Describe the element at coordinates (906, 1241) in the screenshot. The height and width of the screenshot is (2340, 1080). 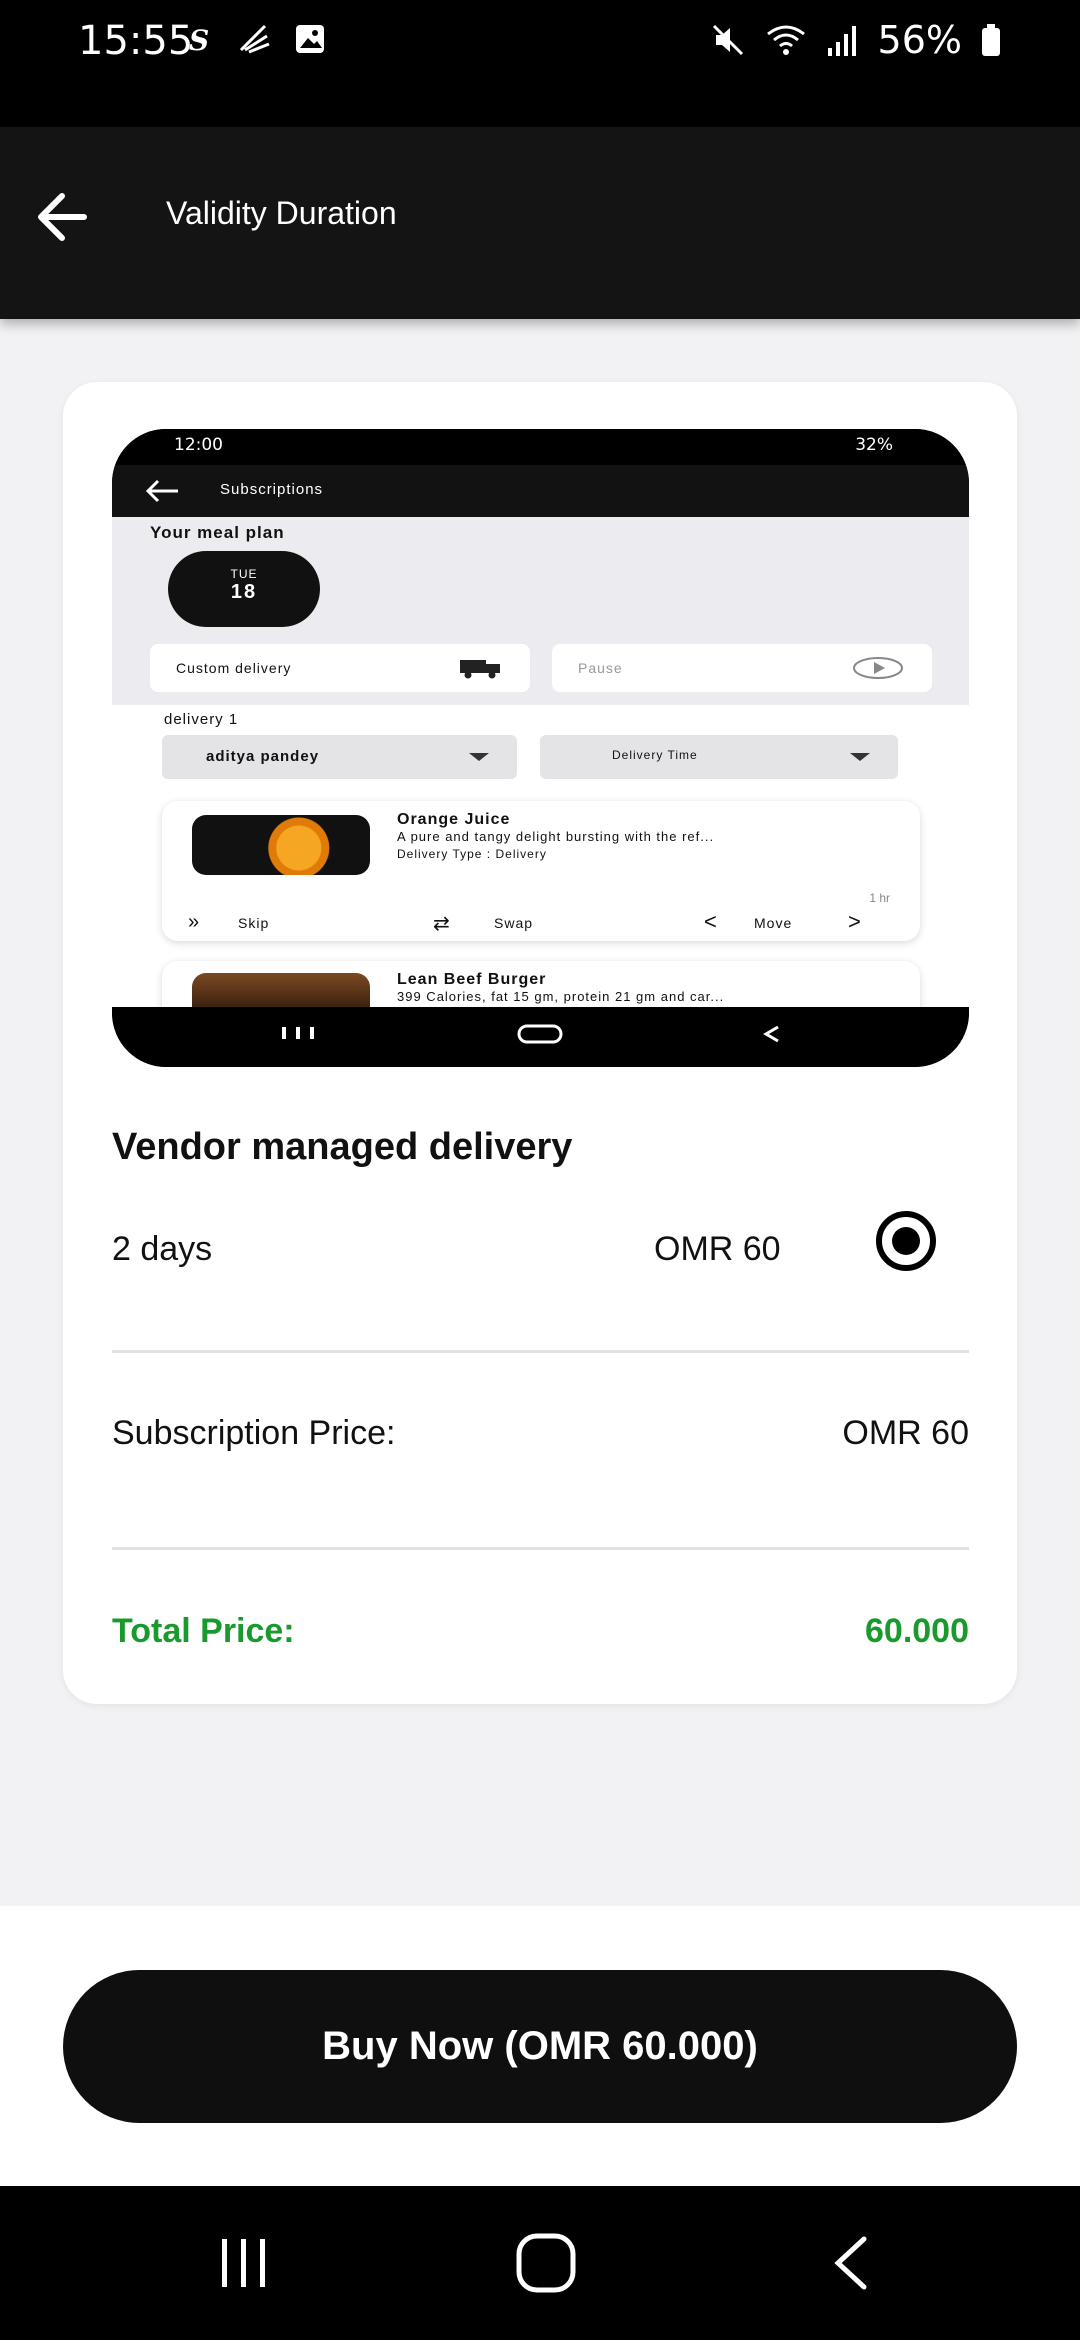
I see `option-radio-selected` at that location.